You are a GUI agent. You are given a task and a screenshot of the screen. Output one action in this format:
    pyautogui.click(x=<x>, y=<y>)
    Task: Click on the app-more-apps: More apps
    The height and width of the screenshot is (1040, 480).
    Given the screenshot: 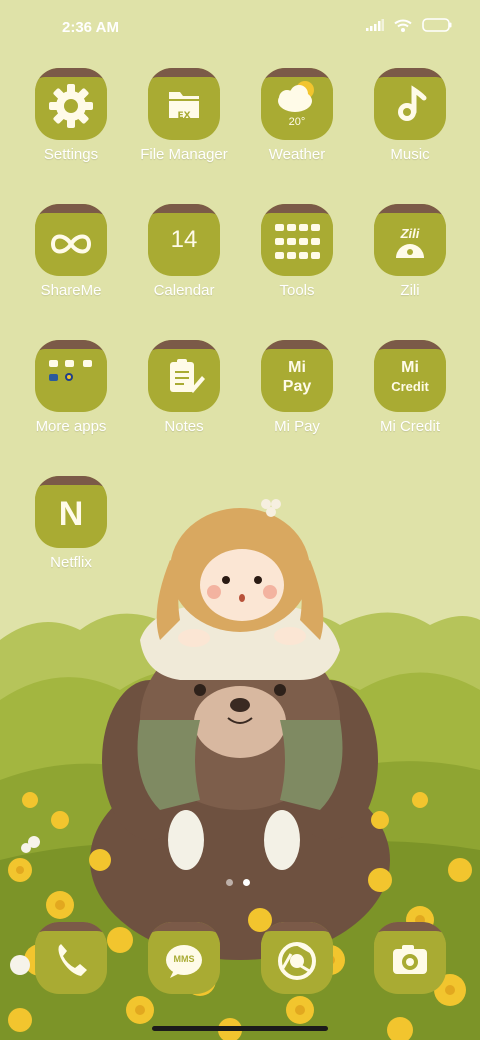 What is the action you would take?
    pyautogui.click(x=71, y=395)
    